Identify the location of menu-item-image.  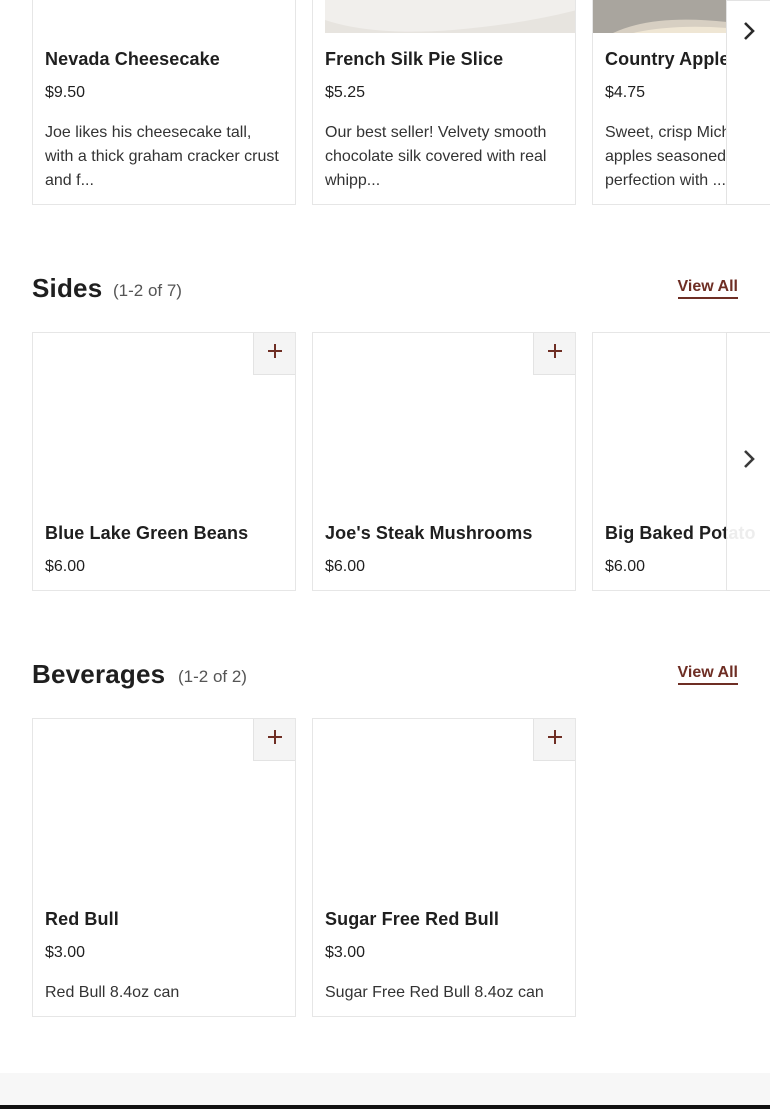
(444, 16).